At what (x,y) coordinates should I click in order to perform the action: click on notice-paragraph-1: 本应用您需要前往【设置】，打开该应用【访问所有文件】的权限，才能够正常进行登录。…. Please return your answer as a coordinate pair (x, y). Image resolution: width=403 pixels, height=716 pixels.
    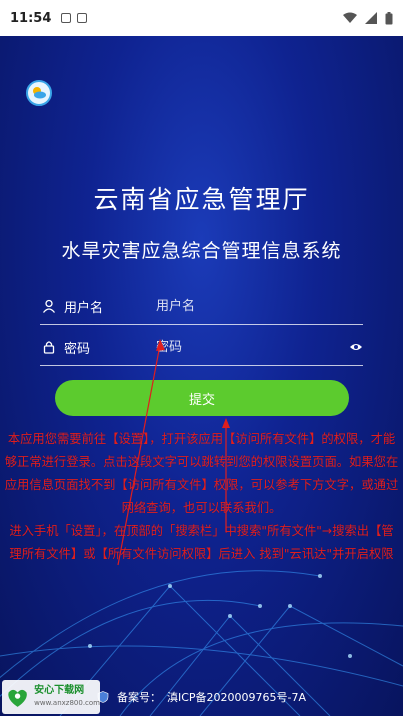
    Looking at the image, I should click on (201, 474).